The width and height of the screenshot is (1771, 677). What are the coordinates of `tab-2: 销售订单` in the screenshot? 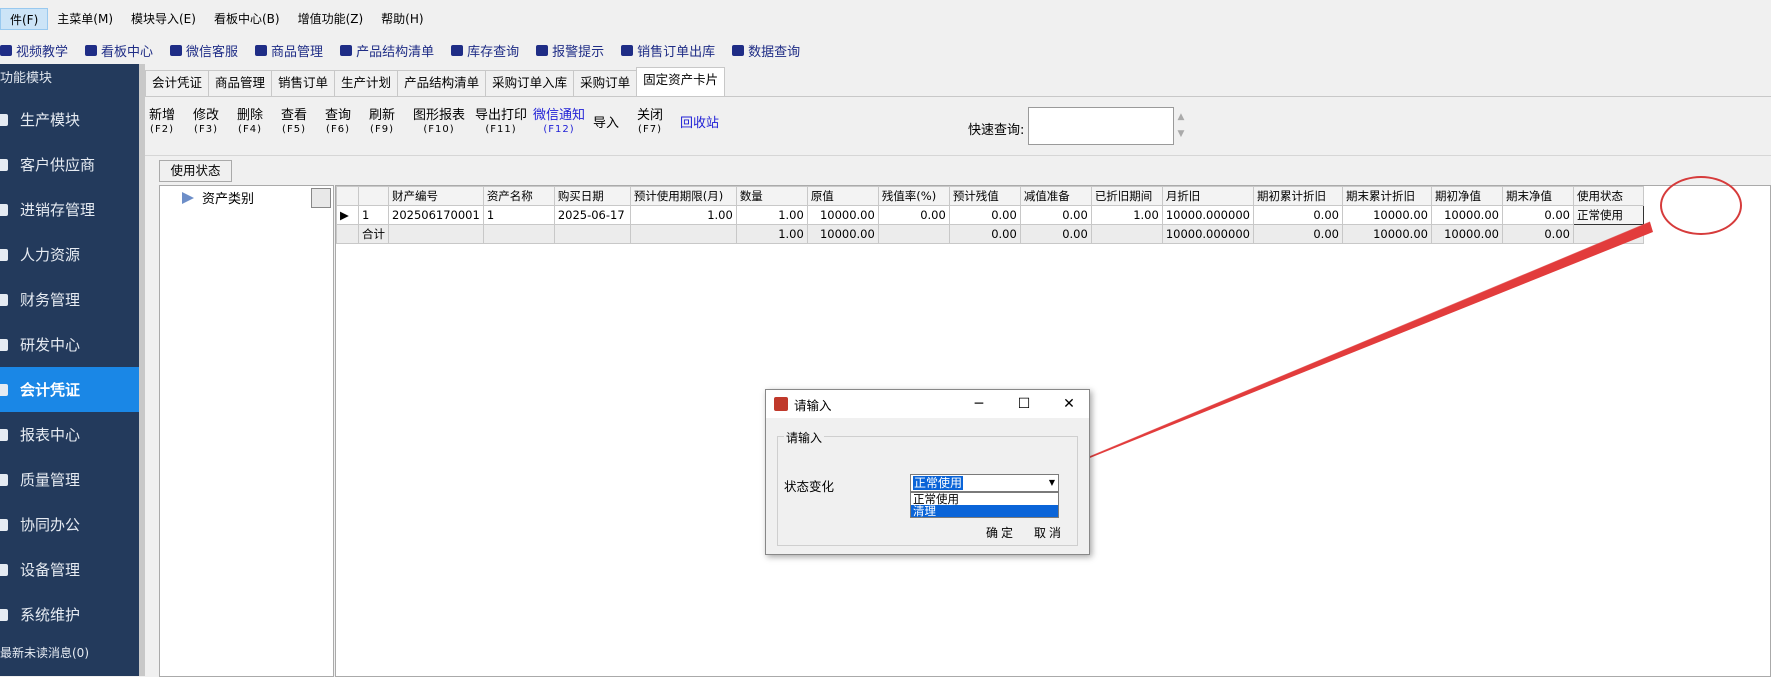 It's located at (303, 83).